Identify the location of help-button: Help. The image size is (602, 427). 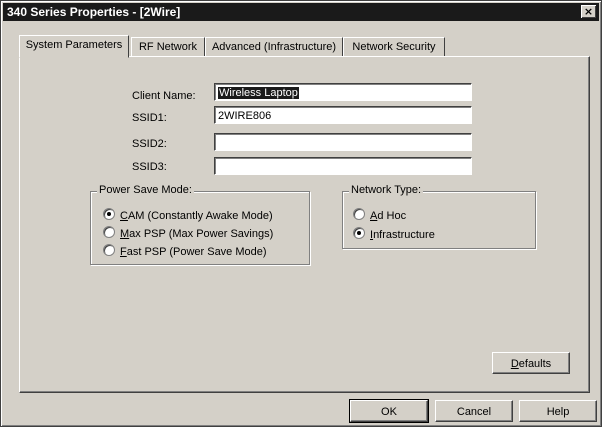
(558, 411).